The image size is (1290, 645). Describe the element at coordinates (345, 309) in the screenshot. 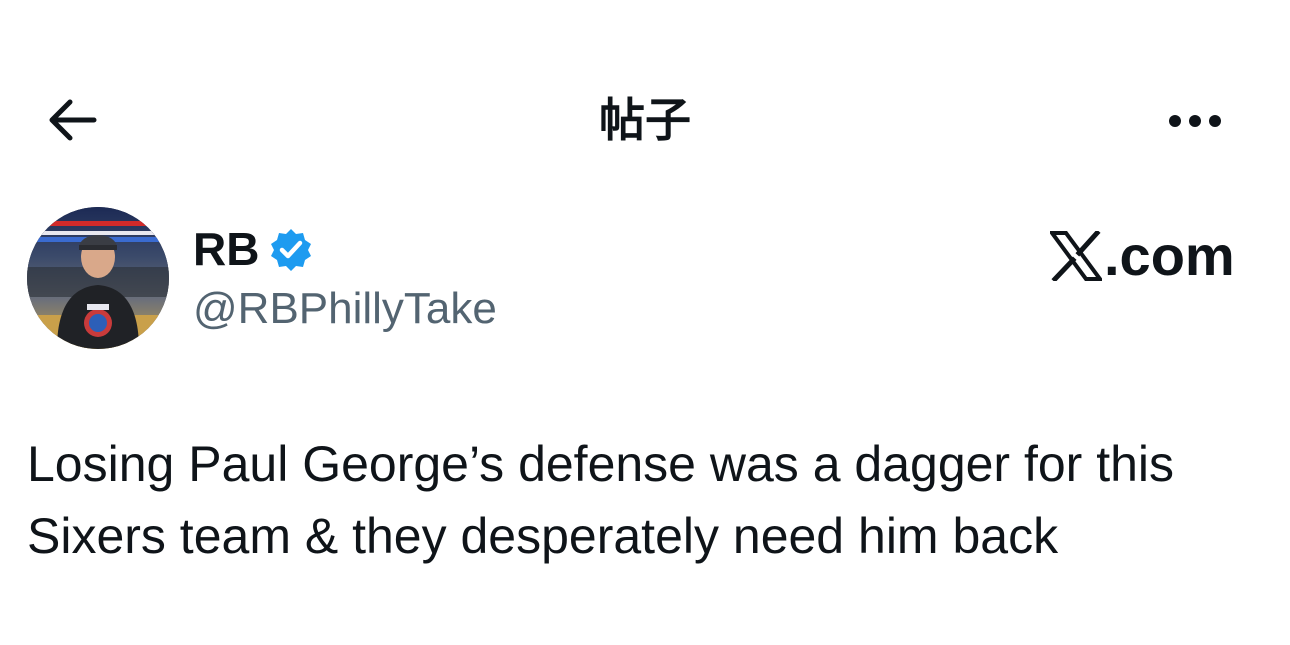

I see `author-handle: @RBPhillyTake` at that location.